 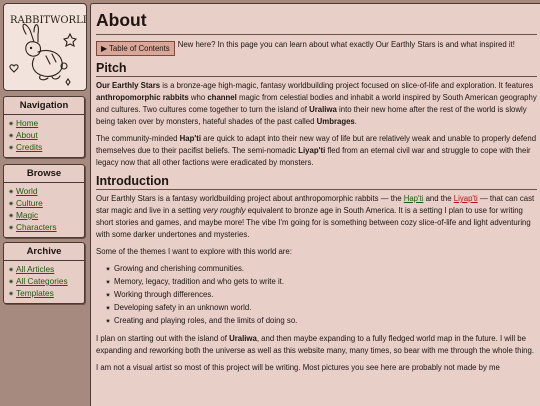 What do you see at coordinates (45, 204) in the screenshot?
I see `browse-item-culture: ✷ Culture` at bounding box center [45, 204].